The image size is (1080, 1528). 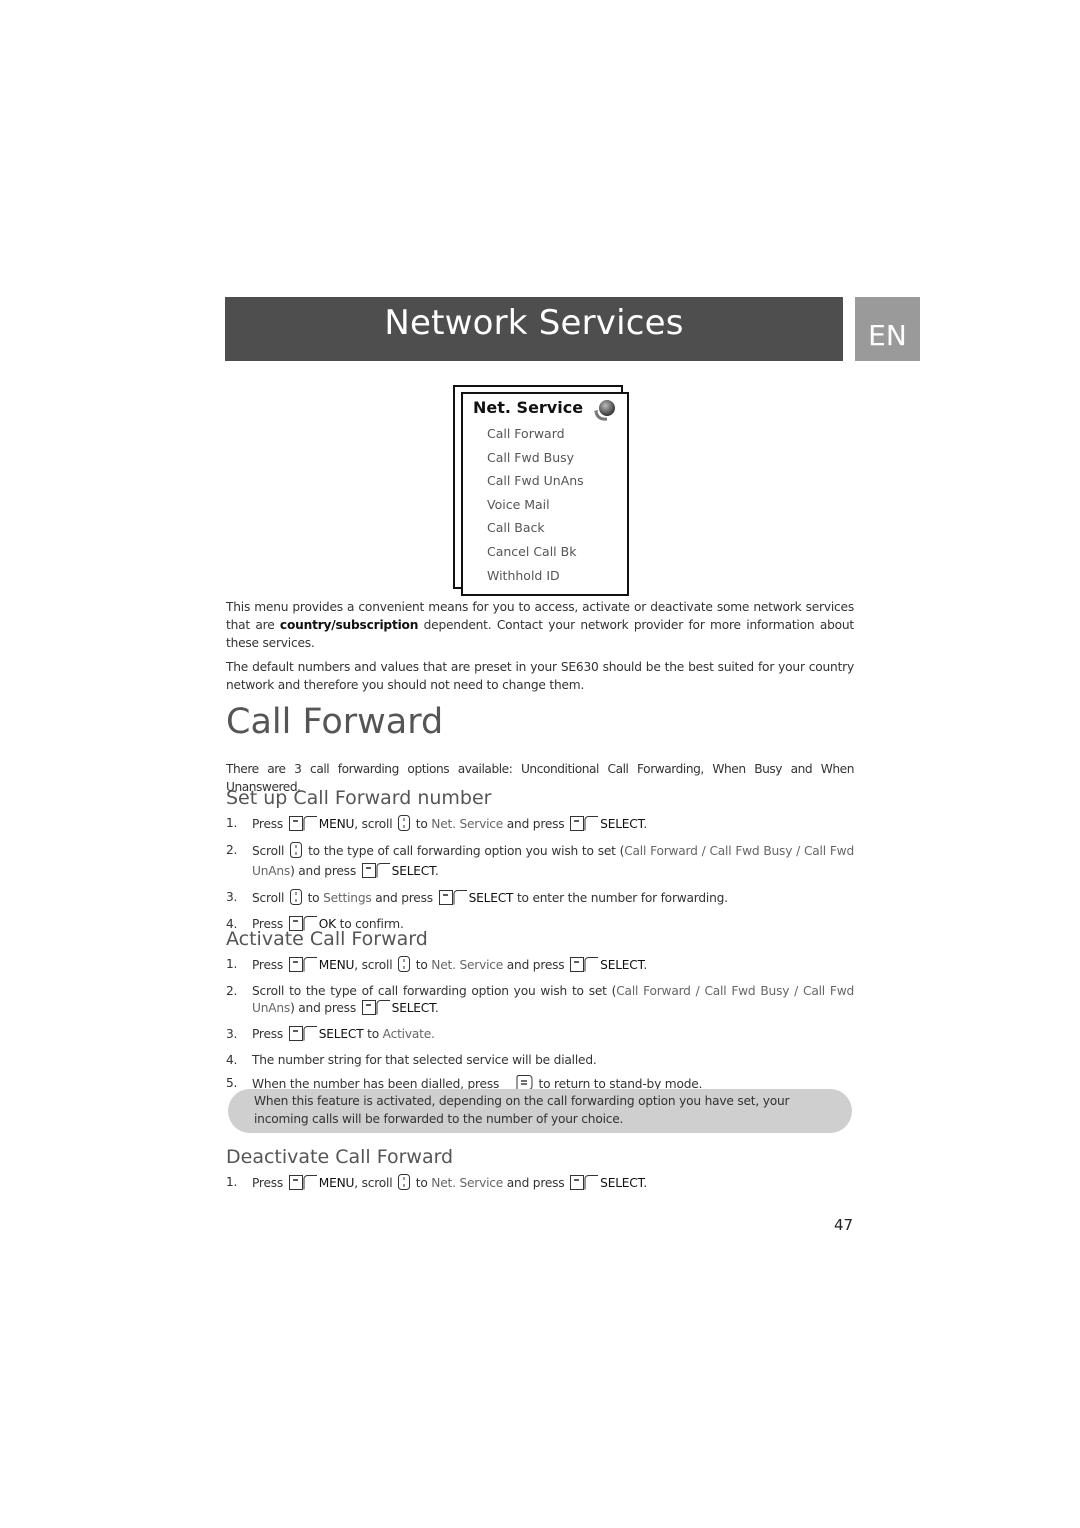 I want to click on activate-step-3: 3. Press SELECT to Activate., so click(x=540, y=1036).